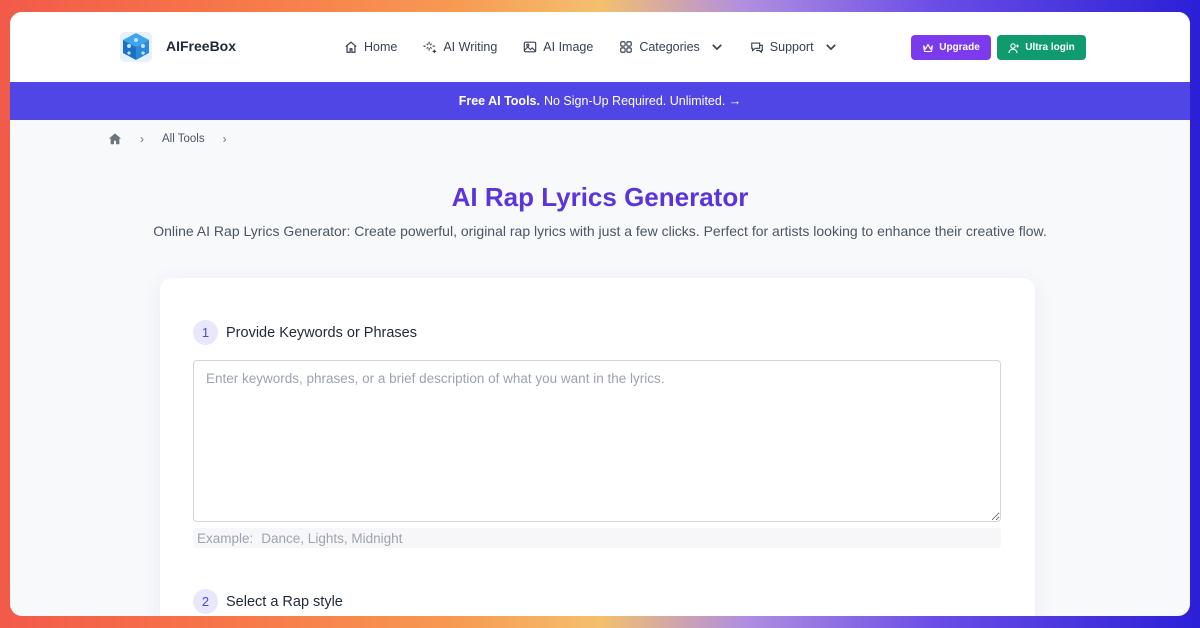 This screenshot has height=628, width=1200. Describe the element at coordinates (205, 332) in the screenshot. I see `step-1-number: 1` at that location.